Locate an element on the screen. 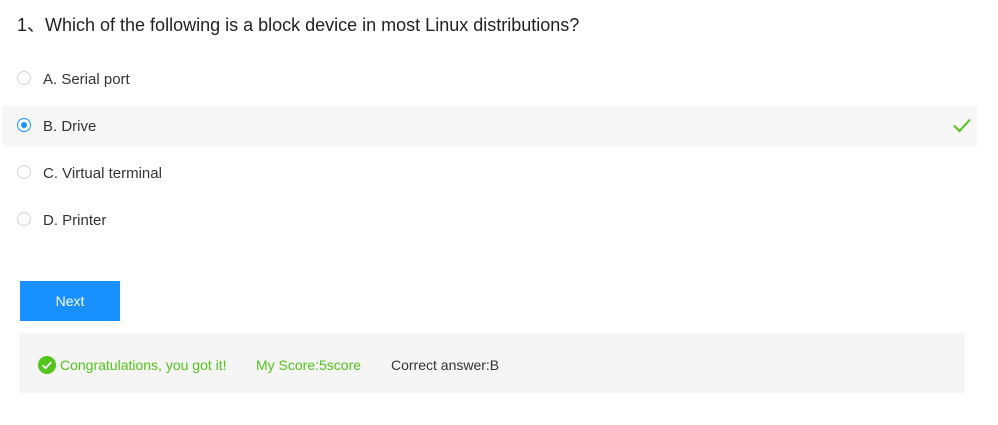 The height and width of the screenshot is (425, 998). check-circle-icon is located at coordinates (47, 365).